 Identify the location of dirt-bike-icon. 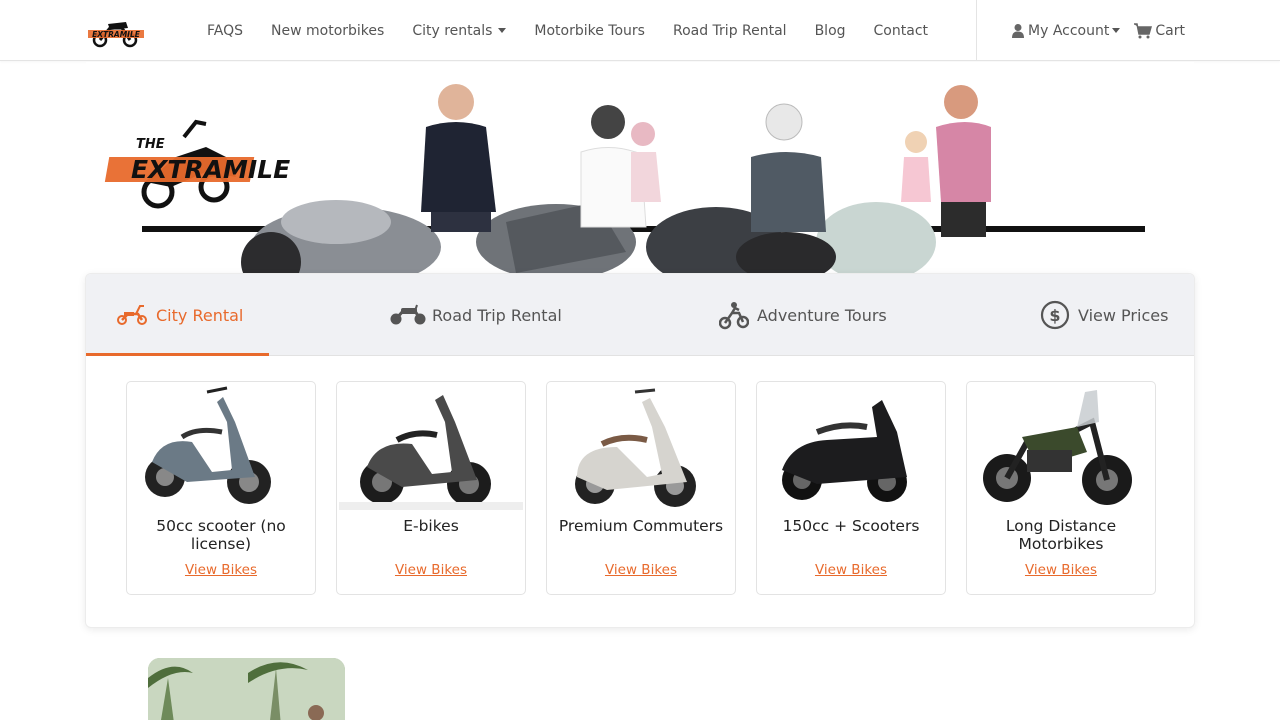
(734, 315).